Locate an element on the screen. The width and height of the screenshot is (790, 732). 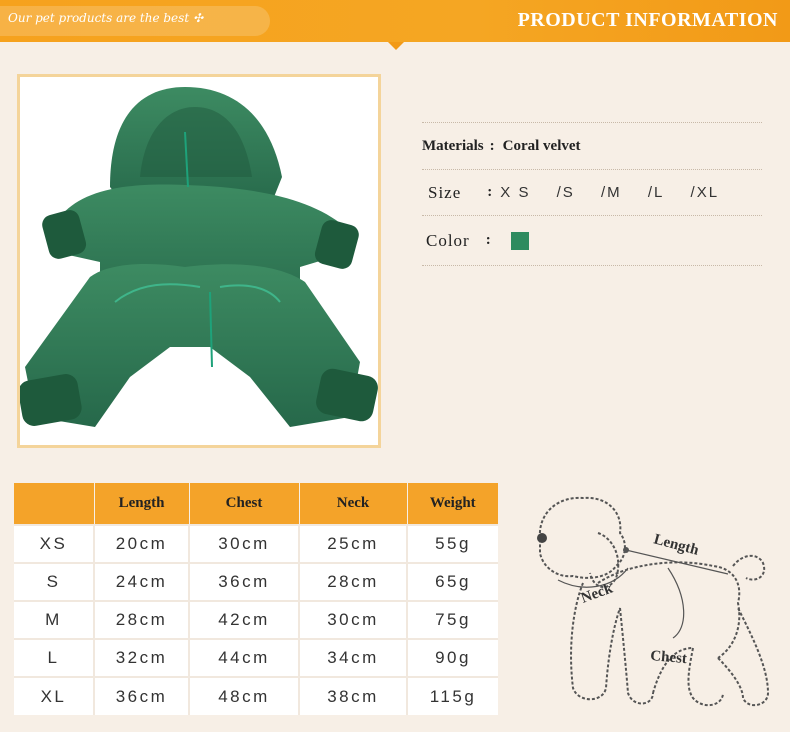
table-row: M 28cm 42cm 30cm 75g is located at coordinates (256, 619).